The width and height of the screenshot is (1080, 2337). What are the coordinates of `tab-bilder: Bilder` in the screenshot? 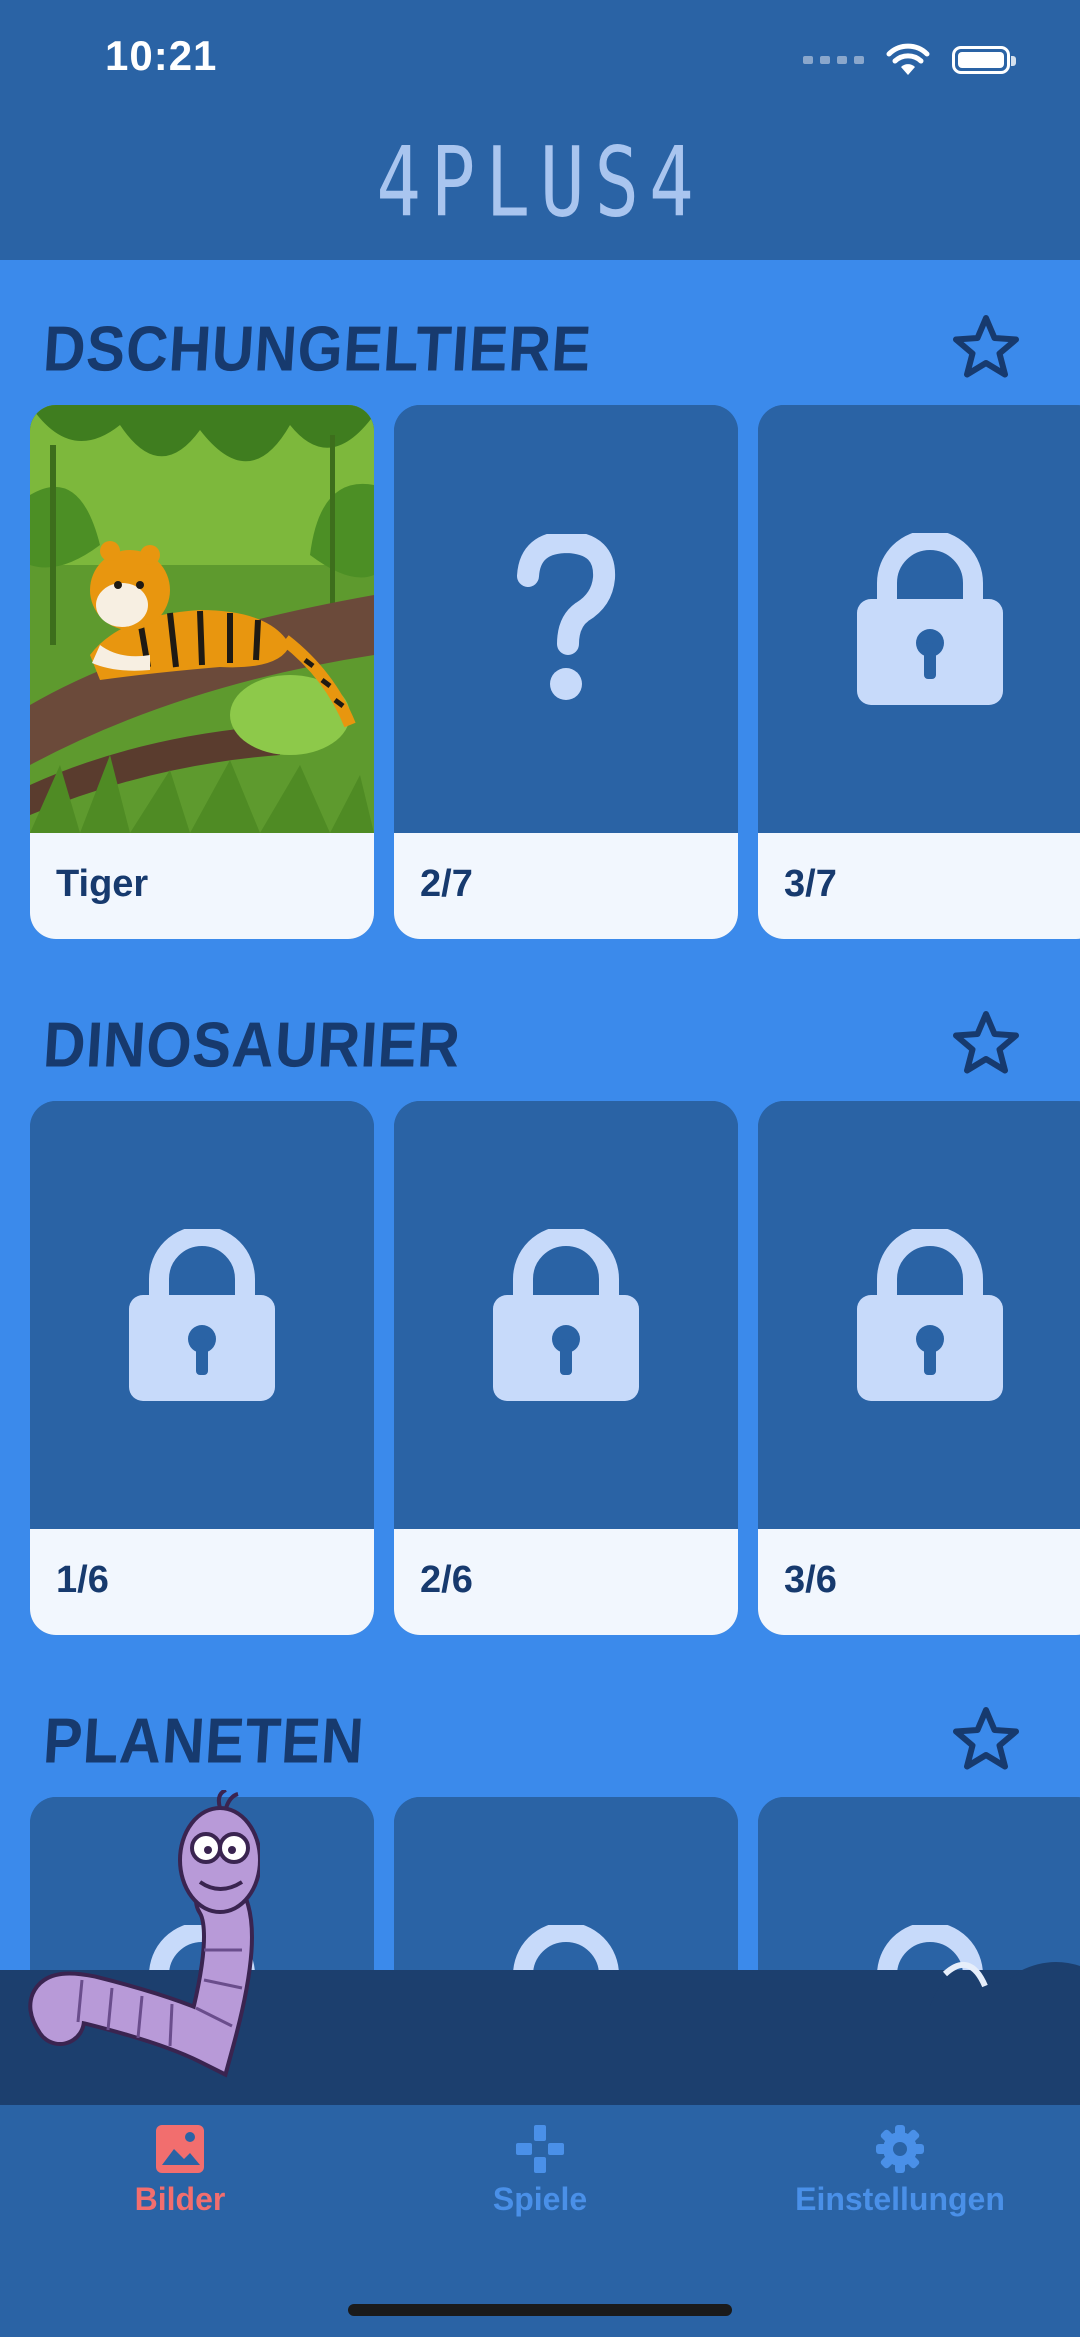 It's located at (180, 2170).